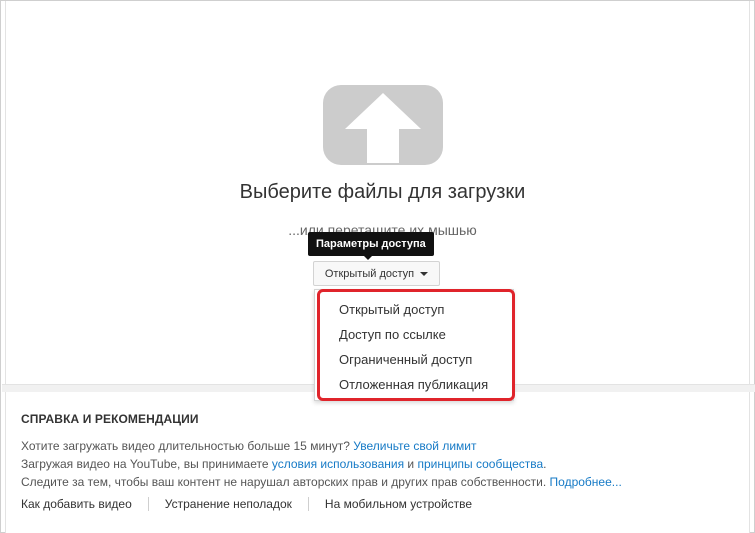 Image resolution: width=755 pixels, height=533 pixels. I want to click on help-line-terms-and: и, so click(411, 464).